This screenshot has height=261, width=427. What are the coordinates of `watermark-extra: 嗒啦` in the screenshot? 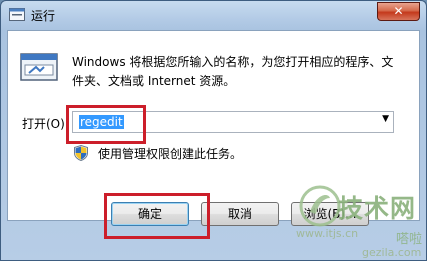 It's located at (409, 239).